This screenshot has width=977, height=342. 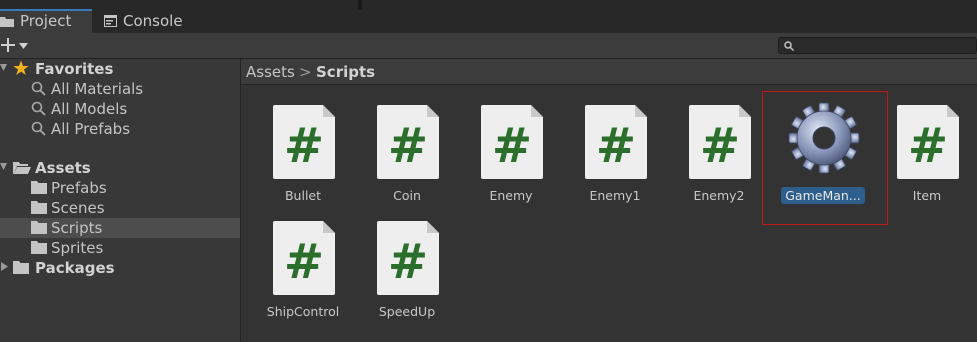 I want to click on sidebar-item-all-materials: All Materials, so click(x=120, y=89).